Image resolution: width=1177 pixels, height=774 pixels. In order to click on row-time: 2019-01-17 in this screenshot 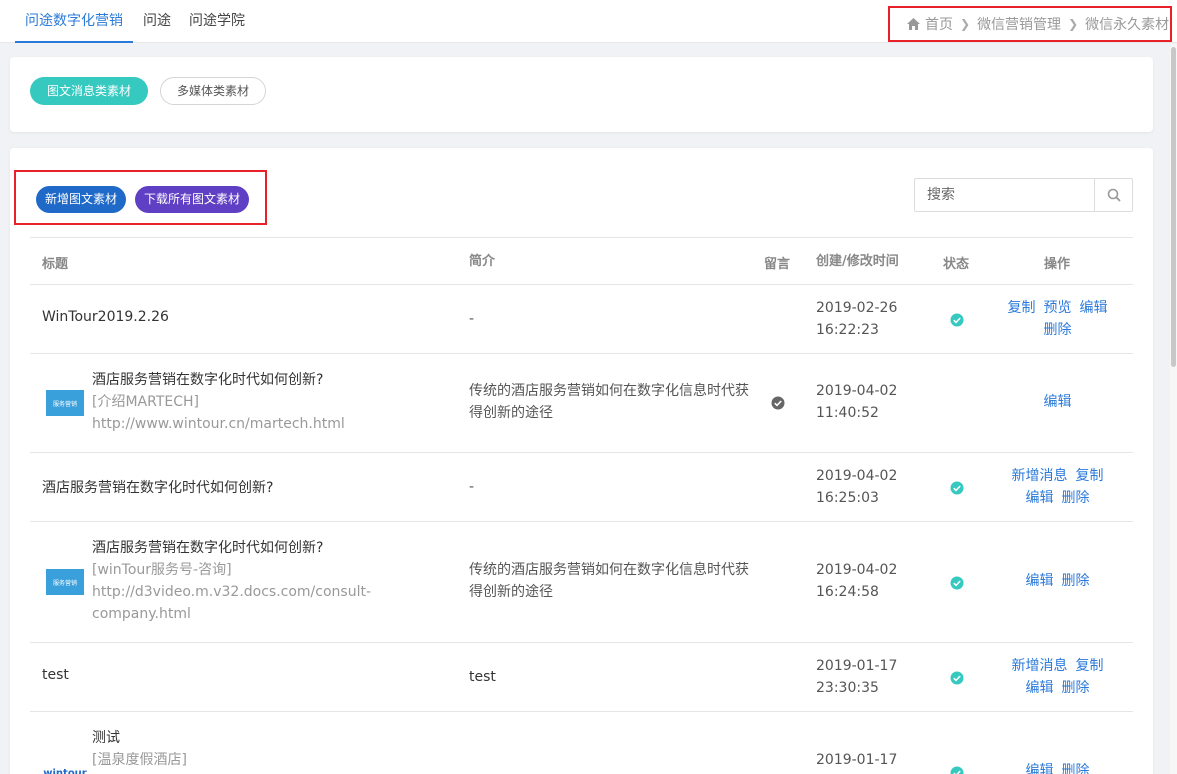, I will do `click(856, 760)`.